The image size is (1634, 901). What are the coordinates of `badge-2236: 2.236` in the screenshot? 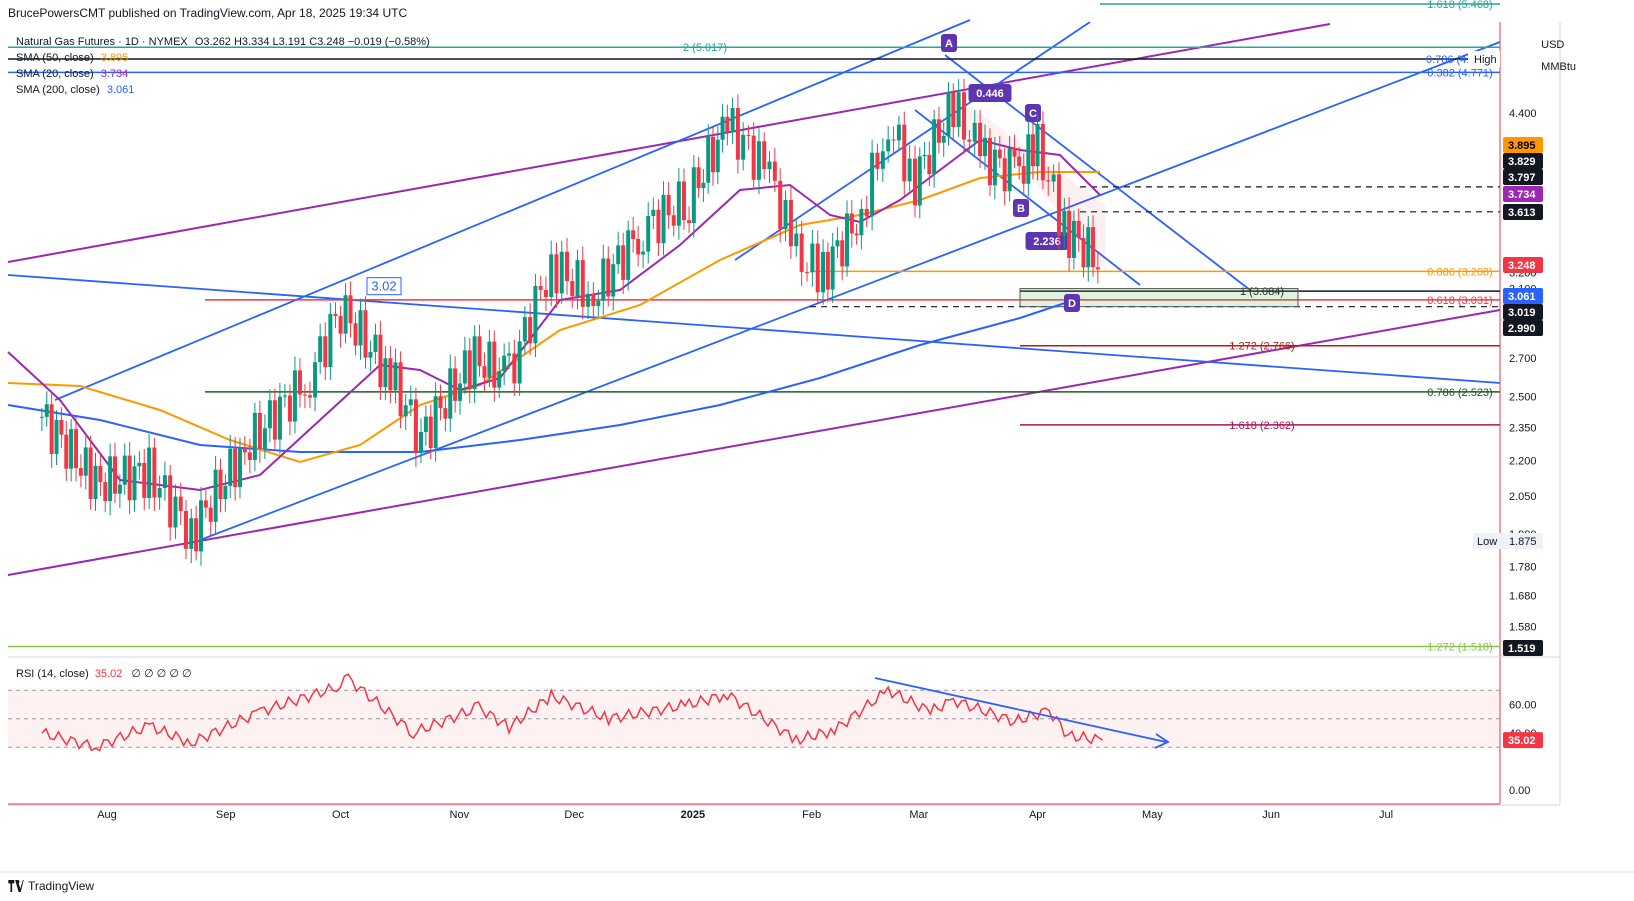 It's located at (1047, 242).